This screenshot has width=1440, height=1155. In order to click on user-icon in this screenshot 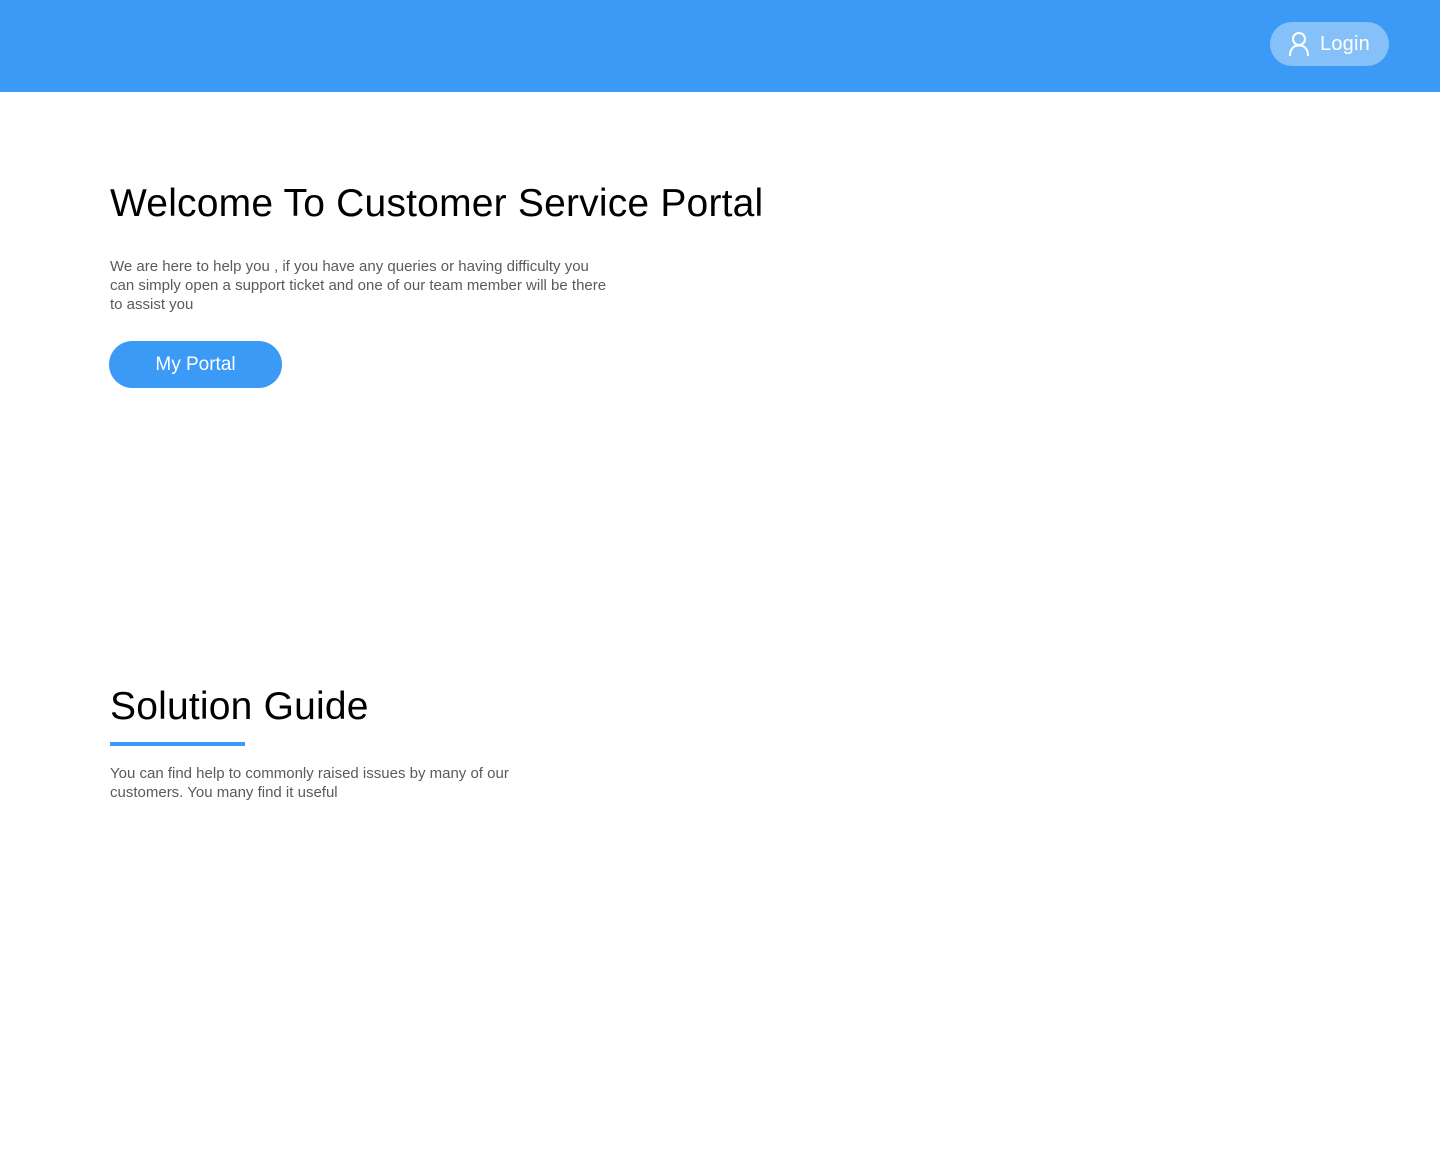, I will do `click(1299, 44)`.